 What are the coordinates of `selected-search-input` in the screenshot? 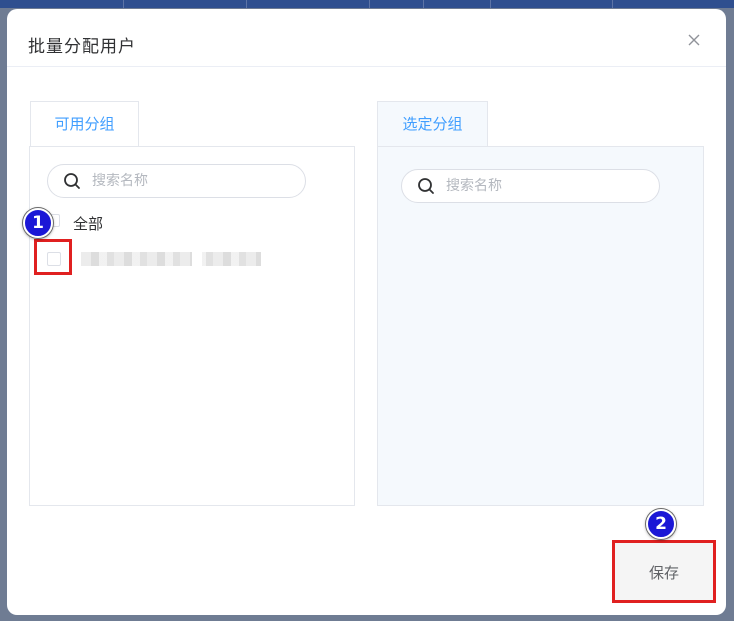 It's located at (546, 186).